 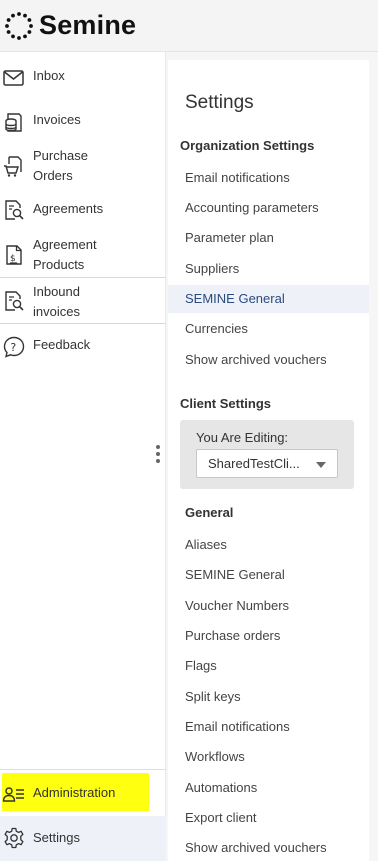 What do you see at coordinates (256, 360) in the screenshot?
I see `org-link-show-archived-vouchers: Show archived vouchers` at bounding box center [256, 360].